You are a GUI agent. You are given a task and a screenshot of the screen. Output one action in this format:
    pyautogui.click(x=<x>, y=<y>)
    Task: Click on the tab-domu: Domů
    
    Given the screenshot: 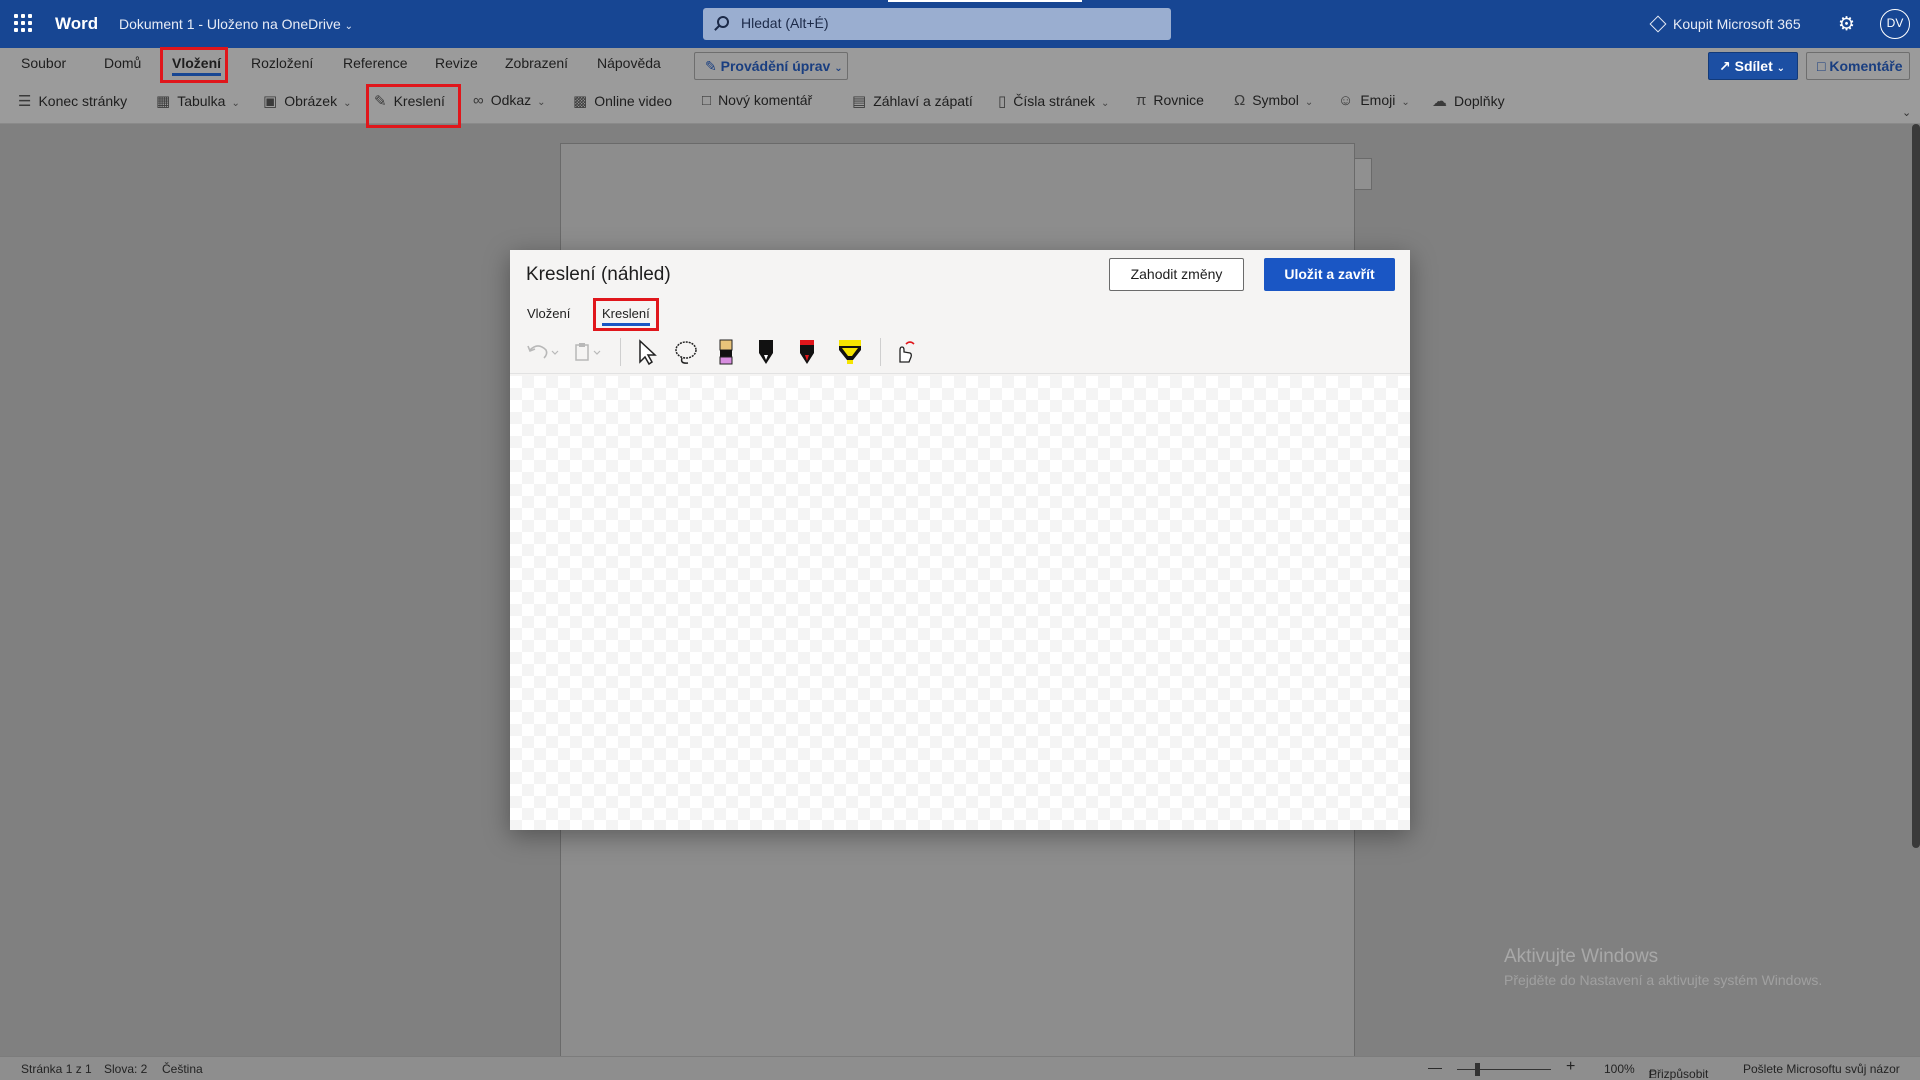 What is the action you would take?
    pyautogui.click(x=122, y=63)
    